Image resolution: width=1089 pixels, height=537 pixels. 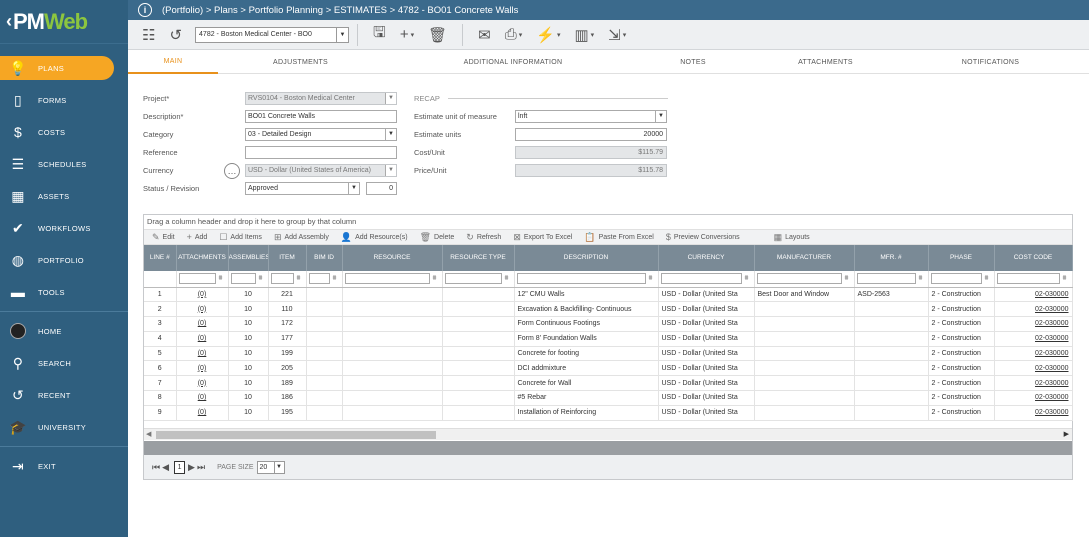 I want to click on scroll-thumb, so click(x=296, y=435).